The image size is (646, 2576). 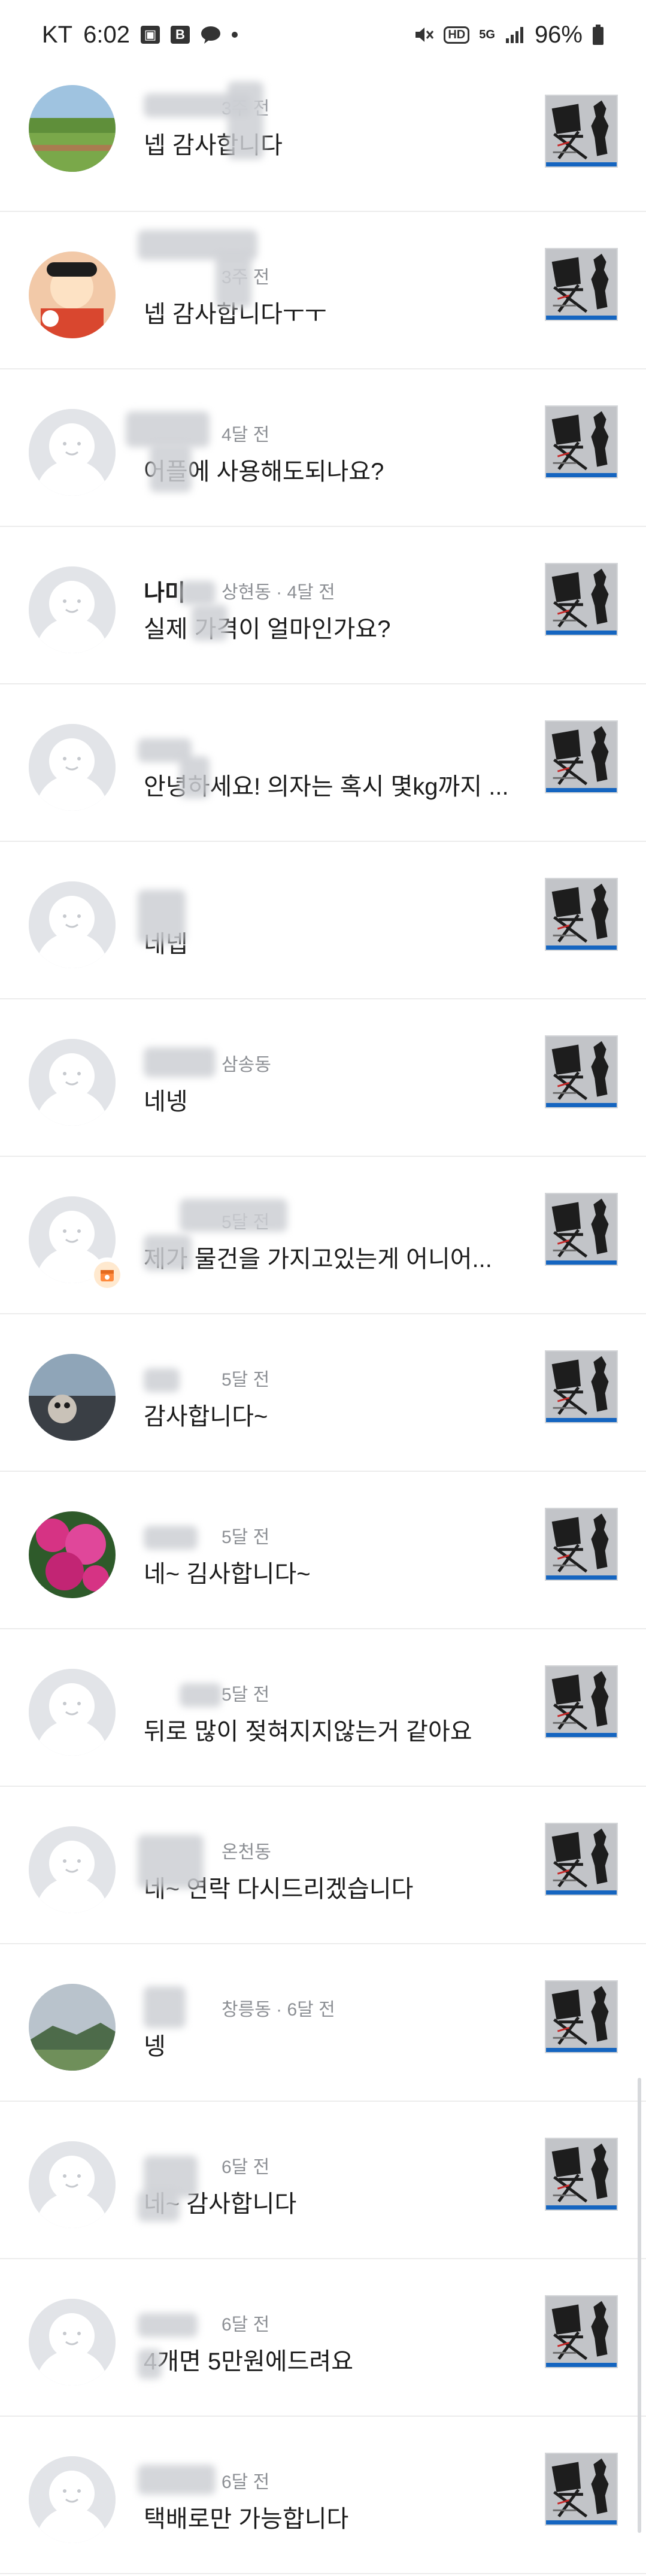 What do you see at coordinates (323, 2023) in the screenshot?
I see `chat-row: 창릉동 · 6달 전 넹` at bounding box center [323, 2023].